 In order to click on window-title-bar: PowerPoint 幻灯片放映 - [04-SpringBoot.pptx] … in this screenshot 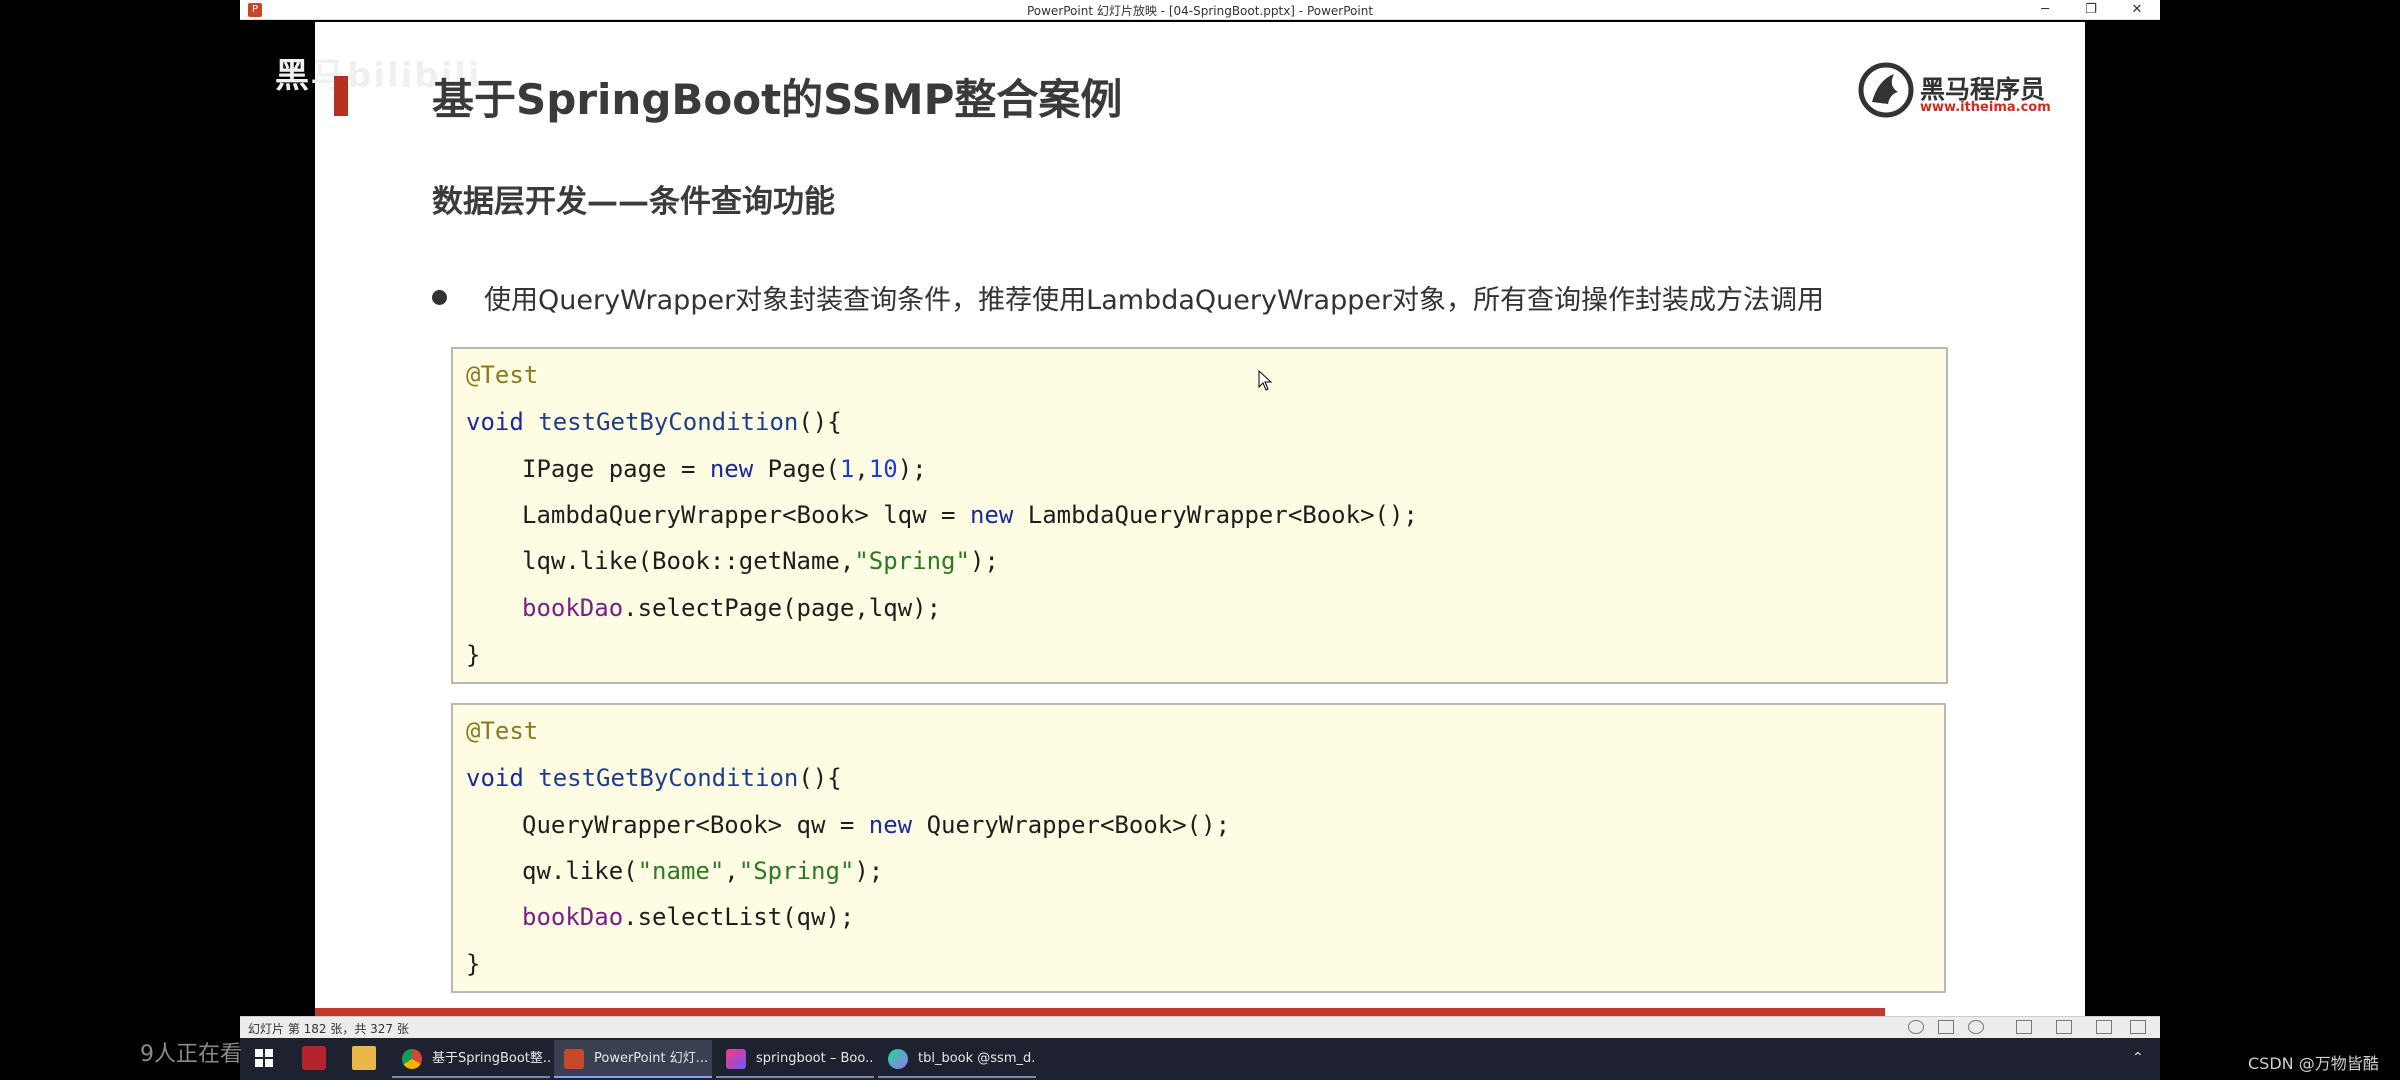, I will do `click(1200, 10)`.